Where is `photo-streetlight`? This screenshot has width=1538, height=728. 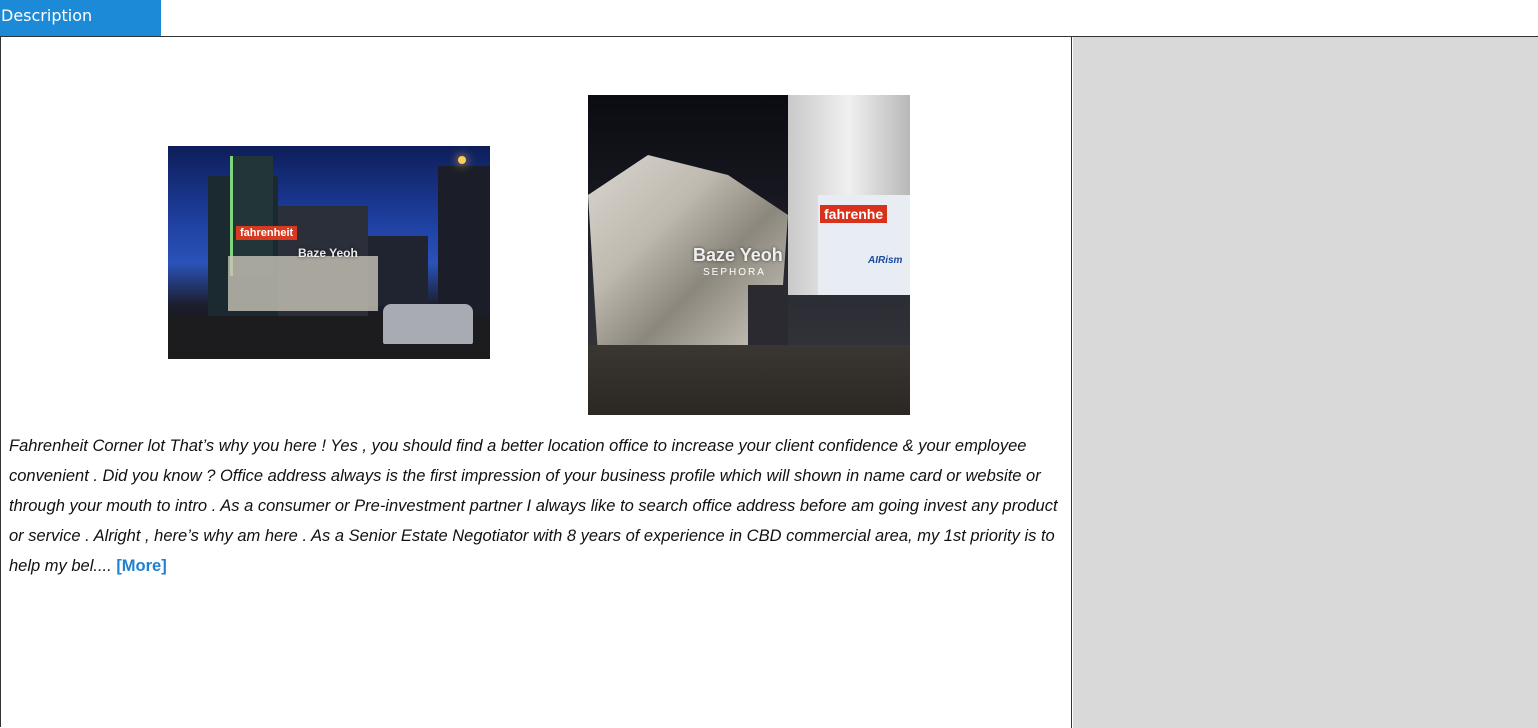
photo-streetlight is located at coordinates (462, 160).